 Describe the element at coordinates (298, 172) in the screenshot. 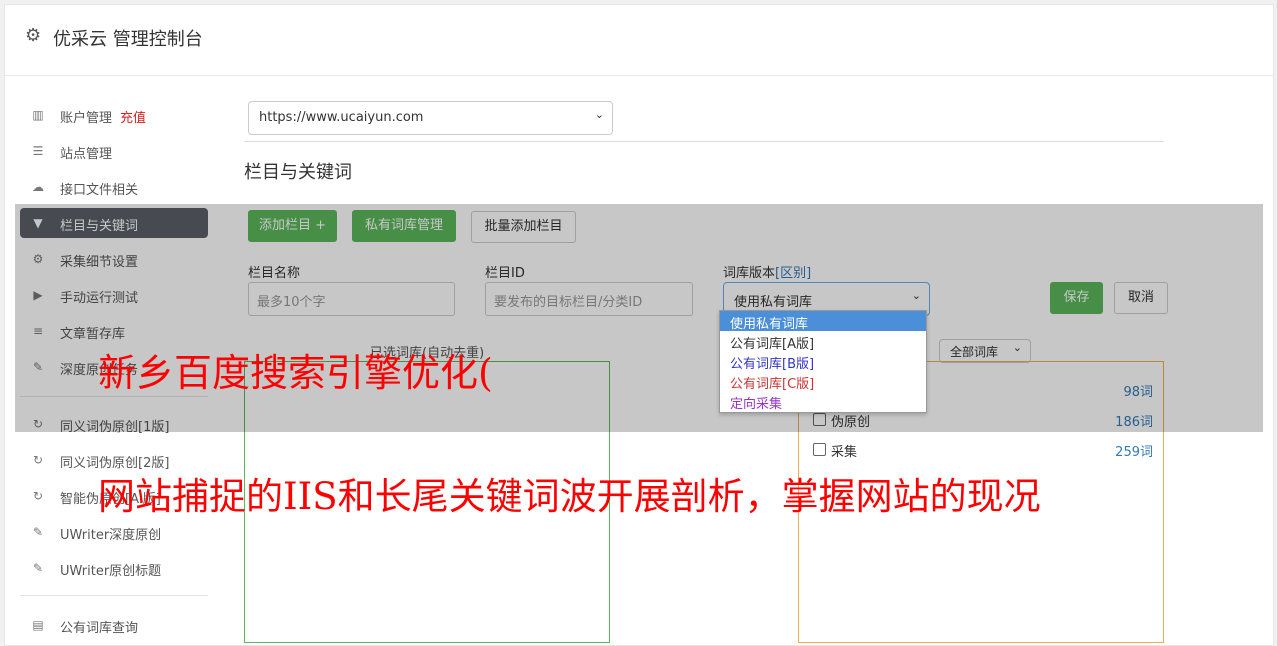

I see `section-title: 栏目与关键词` at that location.